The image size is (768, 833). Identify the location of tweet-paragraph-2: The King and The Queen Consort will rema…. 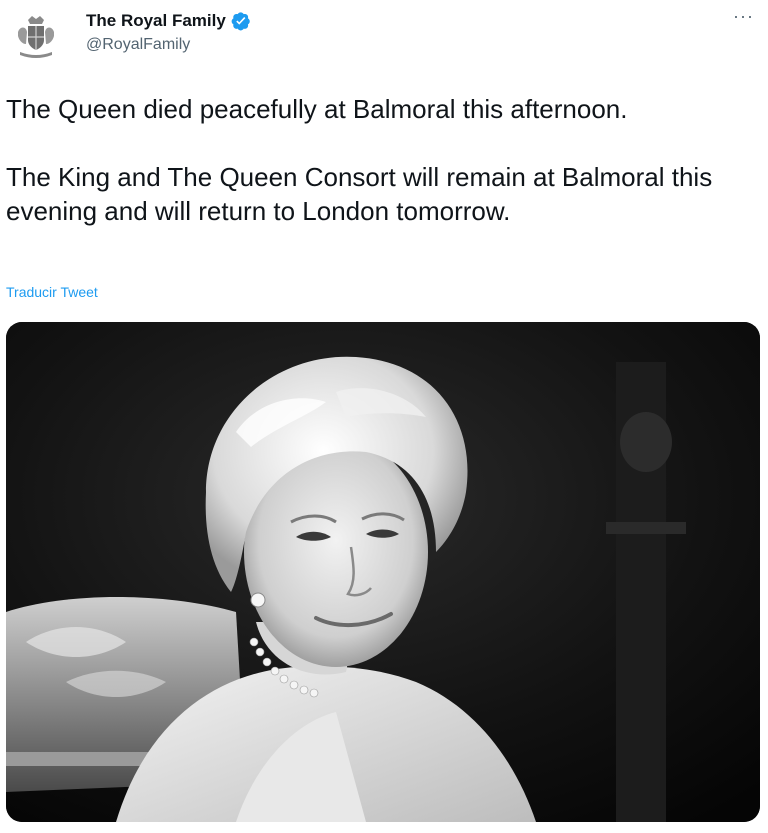
(359, 194).